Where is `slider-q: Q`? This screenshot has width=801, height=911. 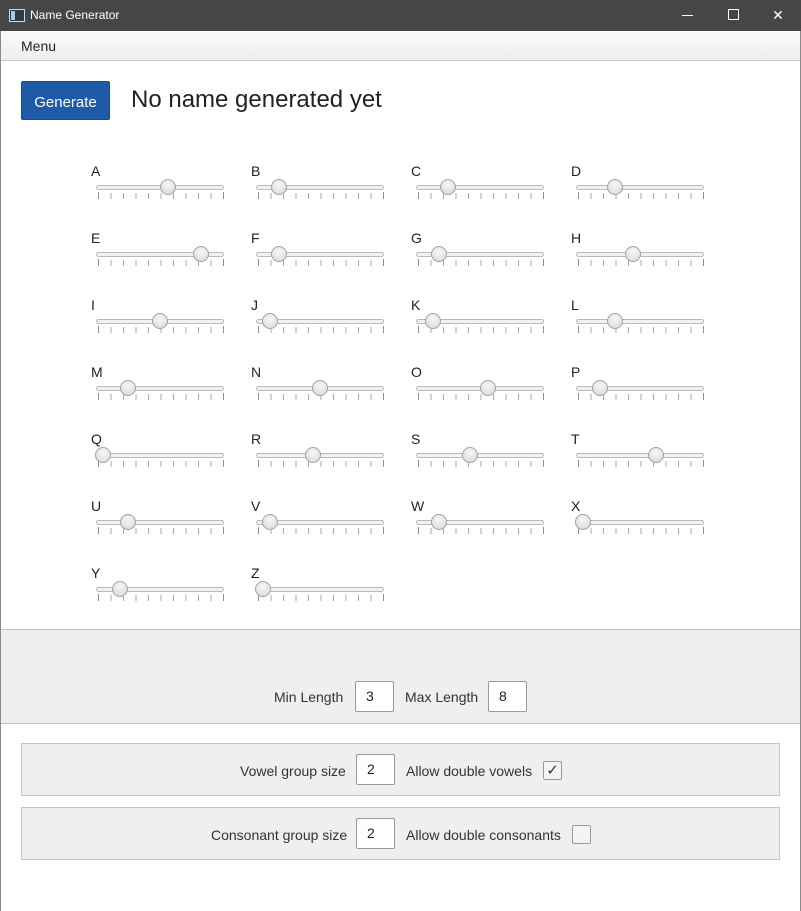 slider-q: Q is located at coordinates (161, 456).